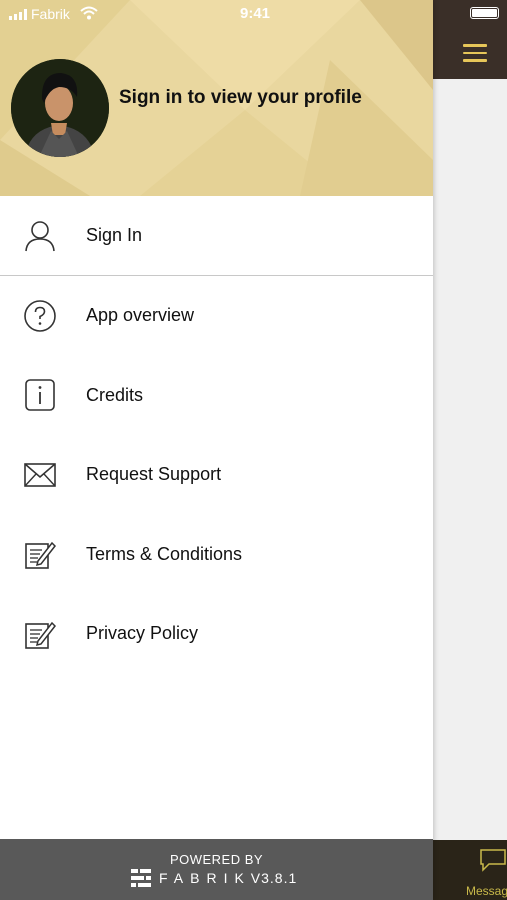  Describe the element at coordinates (216, 859) in the screenshot. I see `powered-by-text: POWERED BY` at that location.